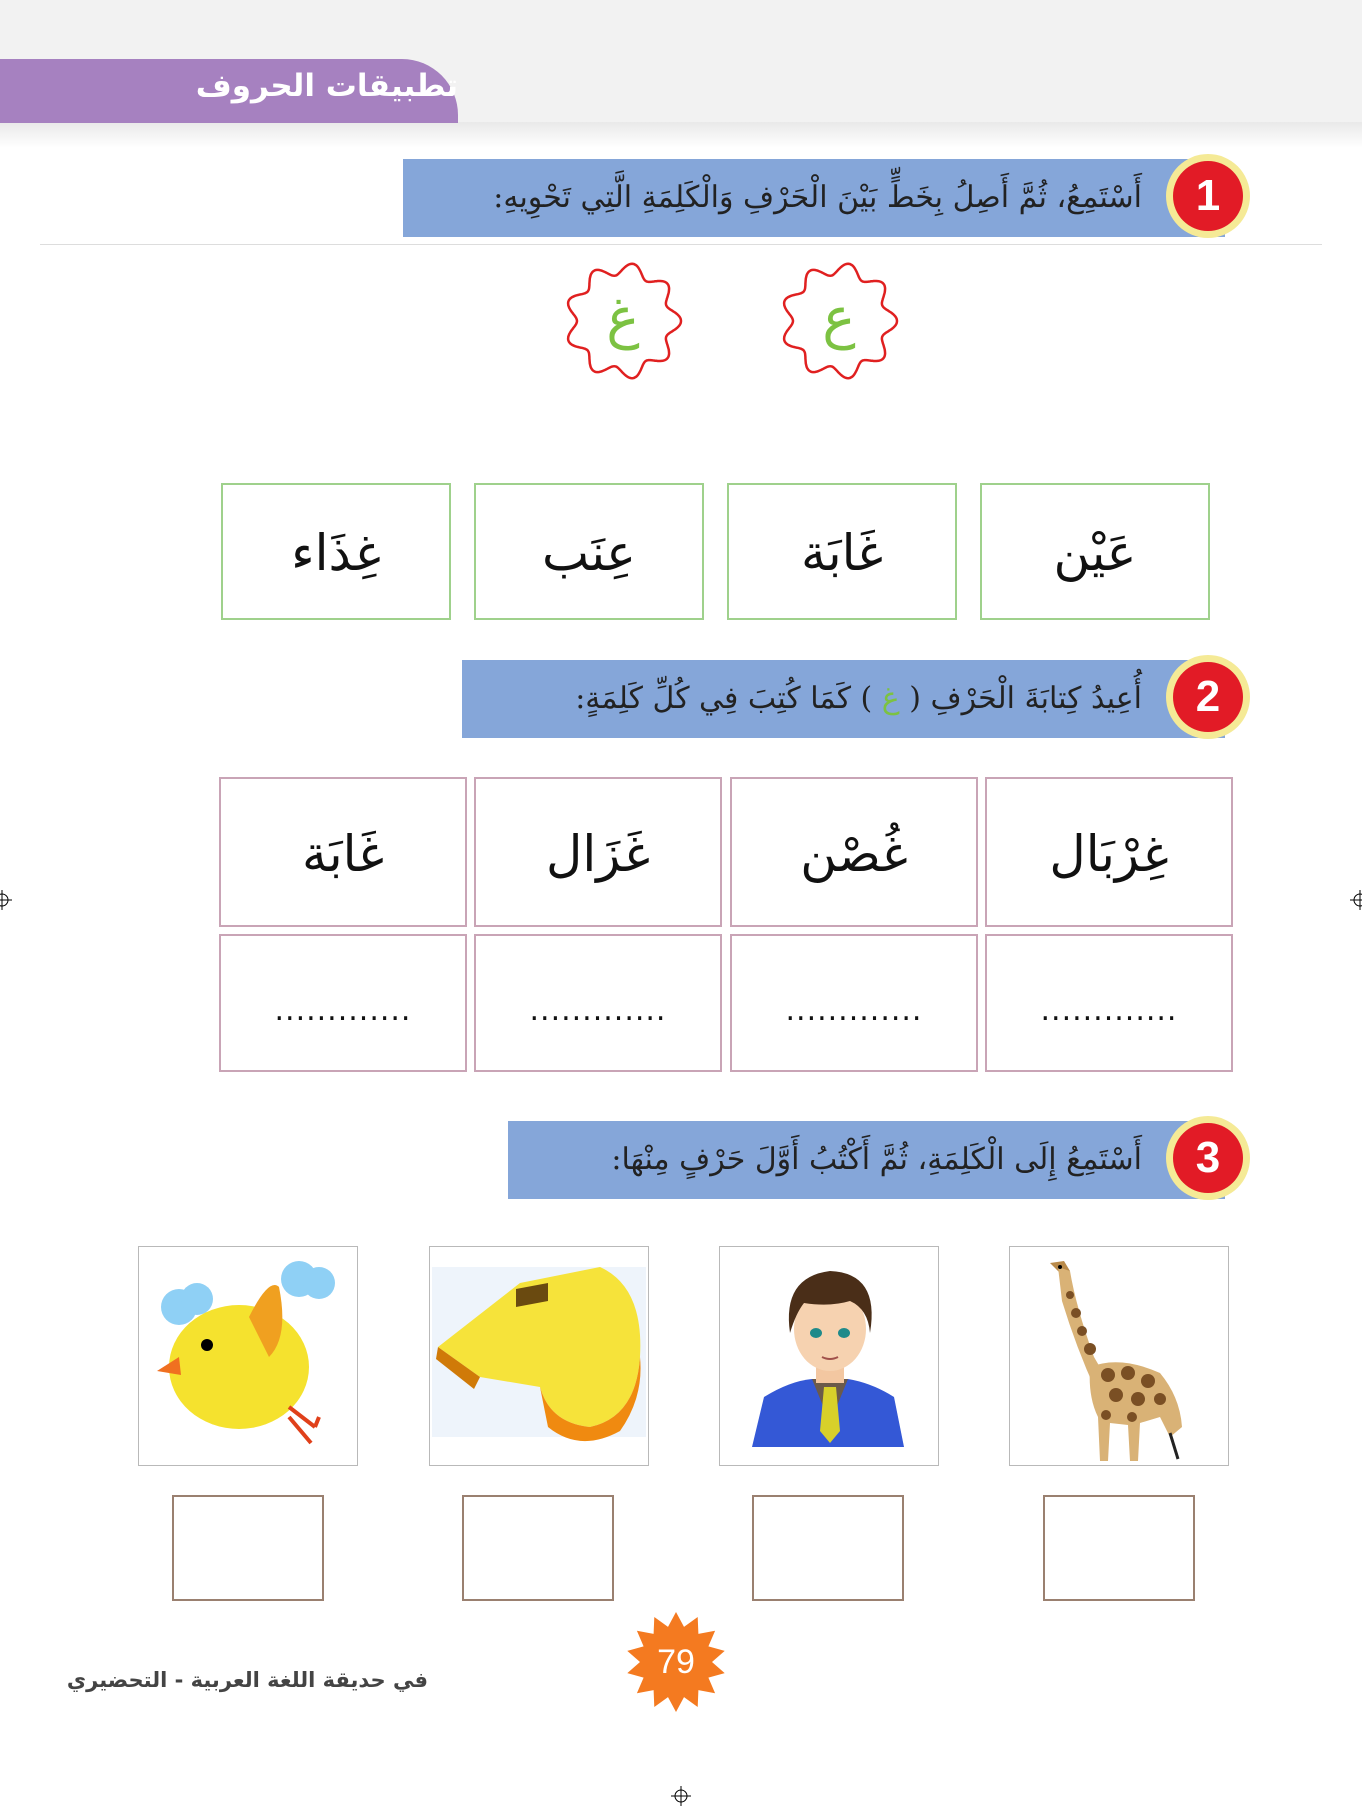 This screenshot has height=1810, width=1362. I want to click on exercise-2-number: 2, so click(1208, 697).